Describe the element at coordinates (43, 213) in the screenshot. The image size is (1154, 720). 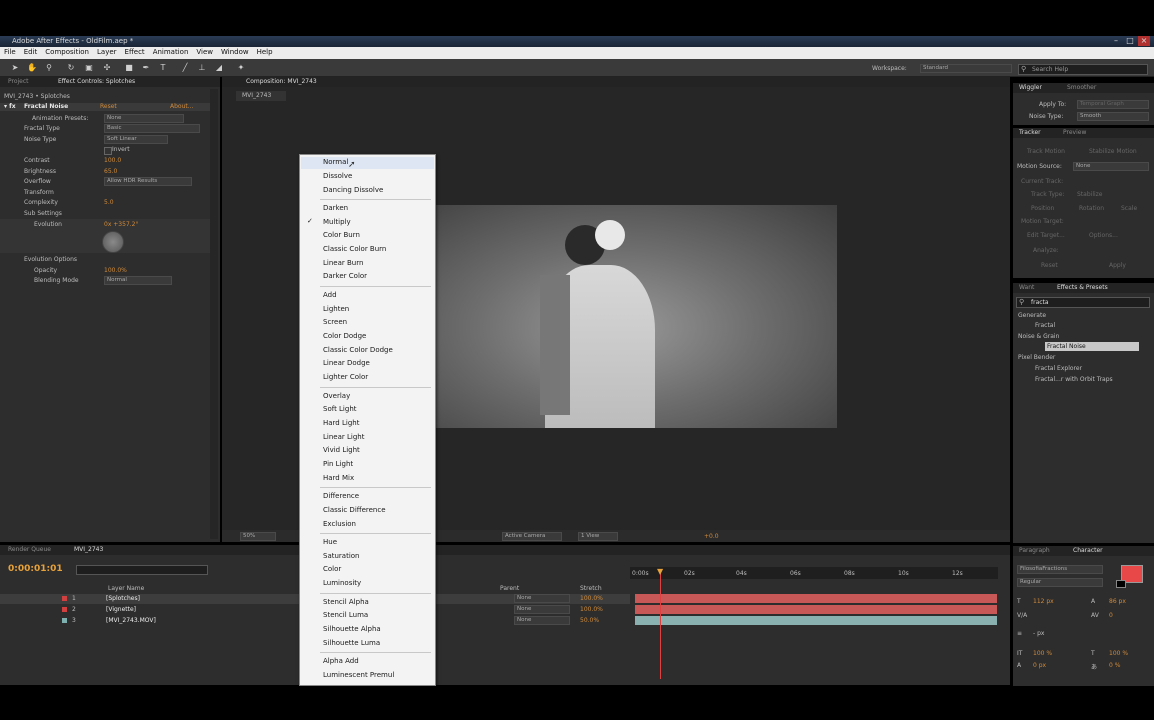
I see `sub-settings-group: Sub Settings` at that location.